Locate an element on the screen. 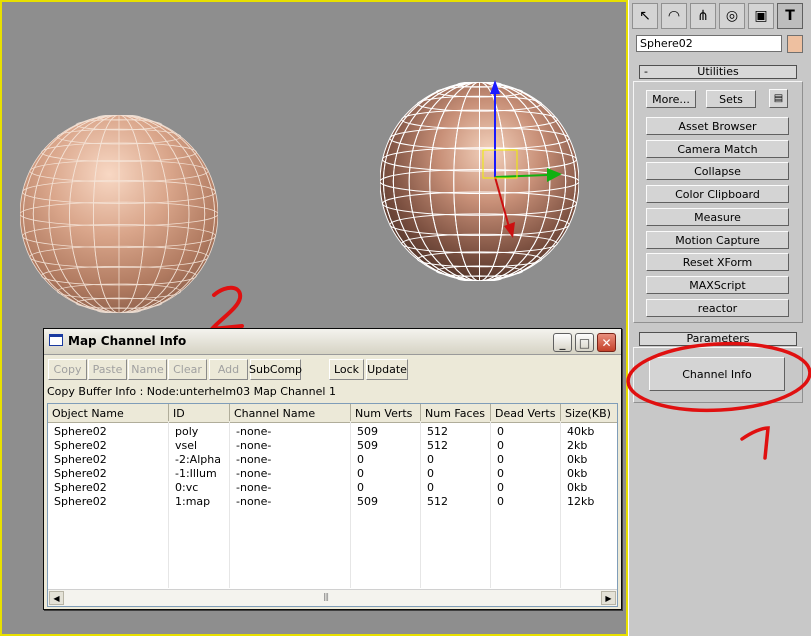 This screenshot has width=811, height=636. close-button: ✕ is located at coordinates (606, 342).